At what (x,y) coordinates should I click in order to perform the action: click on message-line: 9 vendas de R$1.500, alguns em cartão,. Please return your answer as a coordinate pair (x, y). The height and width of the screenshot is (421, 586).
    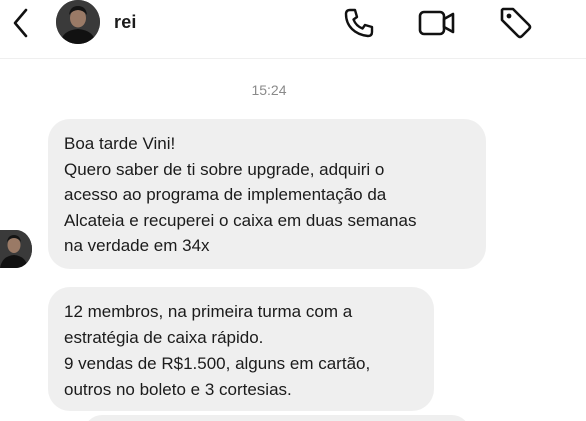
    Looking at the image, I should click on (217, 363).